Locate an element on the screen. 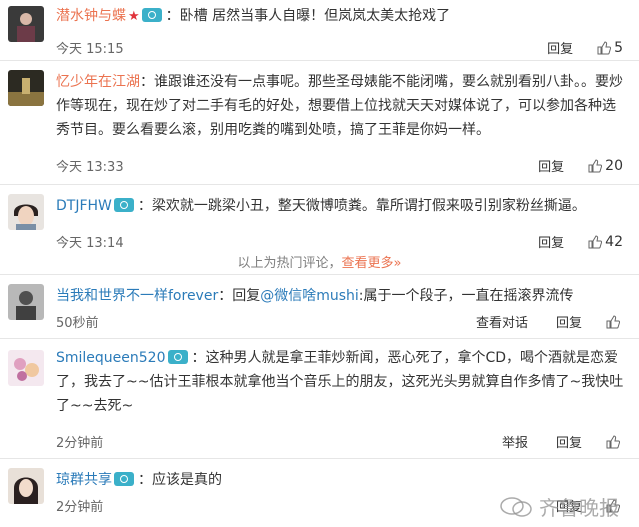 The height and width of the screenshot is (527, 639). username: 琼群共享 is located at coordinates (84, 480).